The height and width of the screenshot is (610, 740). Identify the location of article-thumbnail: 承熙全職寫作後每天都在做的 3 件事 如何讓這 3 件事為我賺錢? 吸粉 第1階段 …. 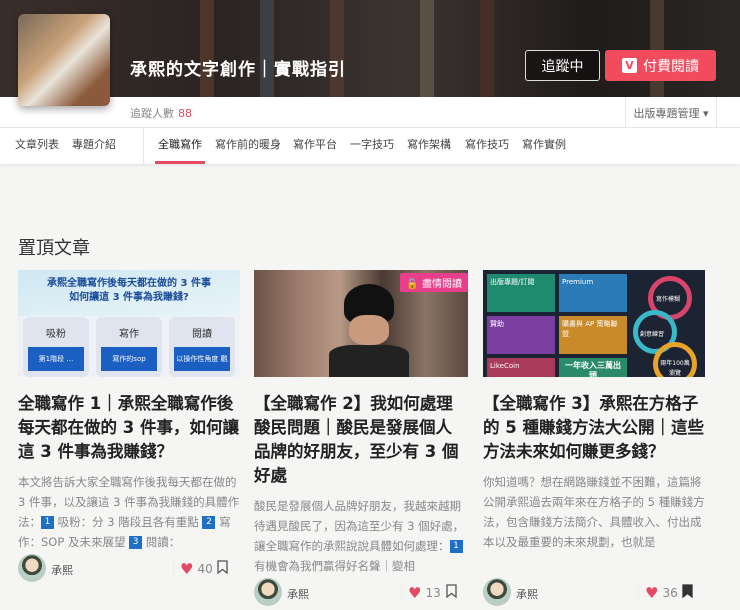
(129, 323).